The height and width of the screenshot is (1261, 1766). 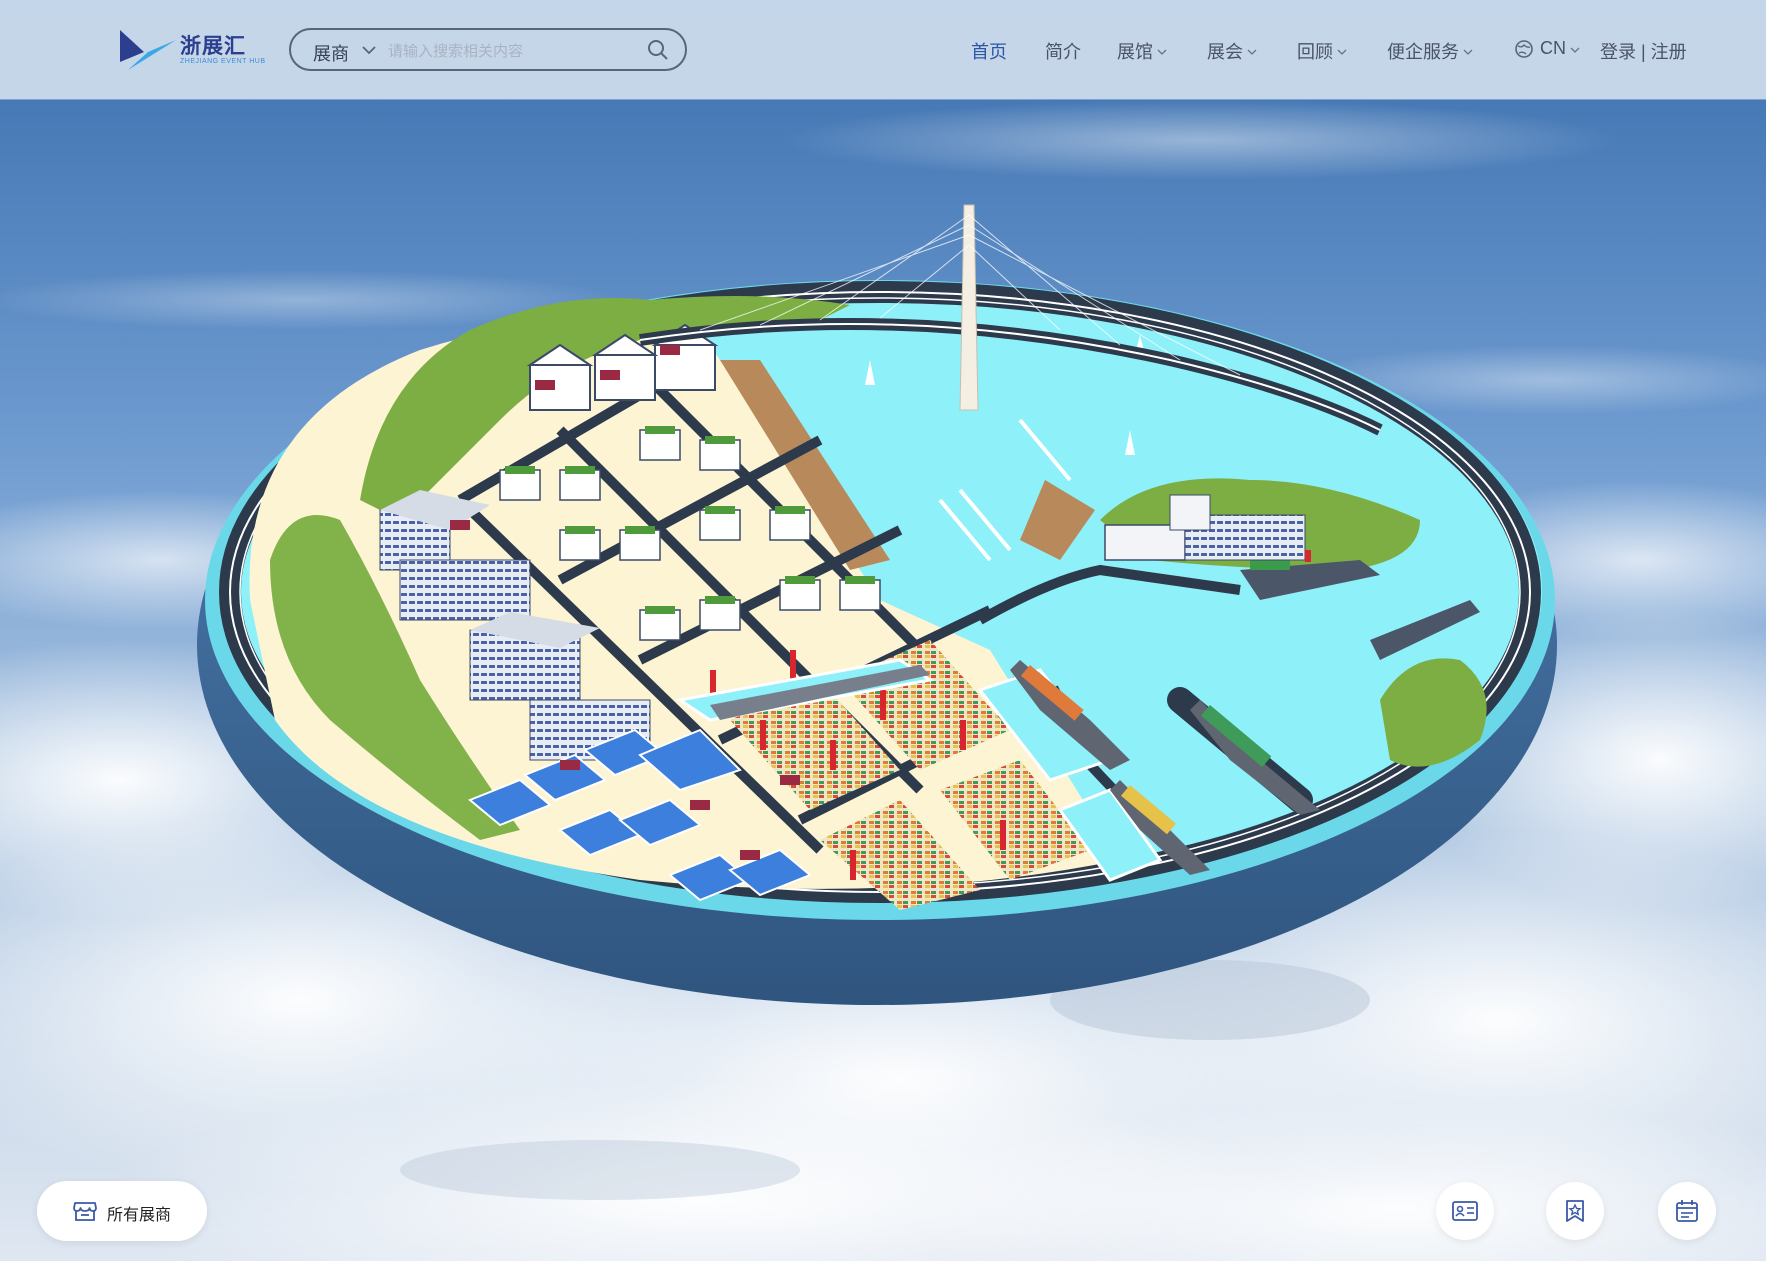 I want to click on nav-intro: 简介, so click(x=1063, y=51).